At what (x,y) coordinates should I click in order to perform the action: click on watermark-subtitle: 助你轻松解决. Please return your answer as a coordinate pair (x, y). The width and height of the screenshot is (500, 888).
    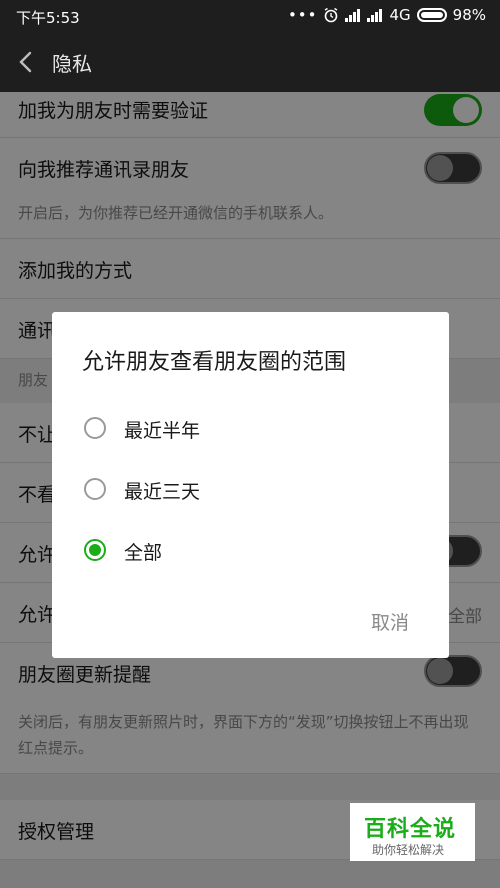
    Looking at the image, I should click on (408, 850).